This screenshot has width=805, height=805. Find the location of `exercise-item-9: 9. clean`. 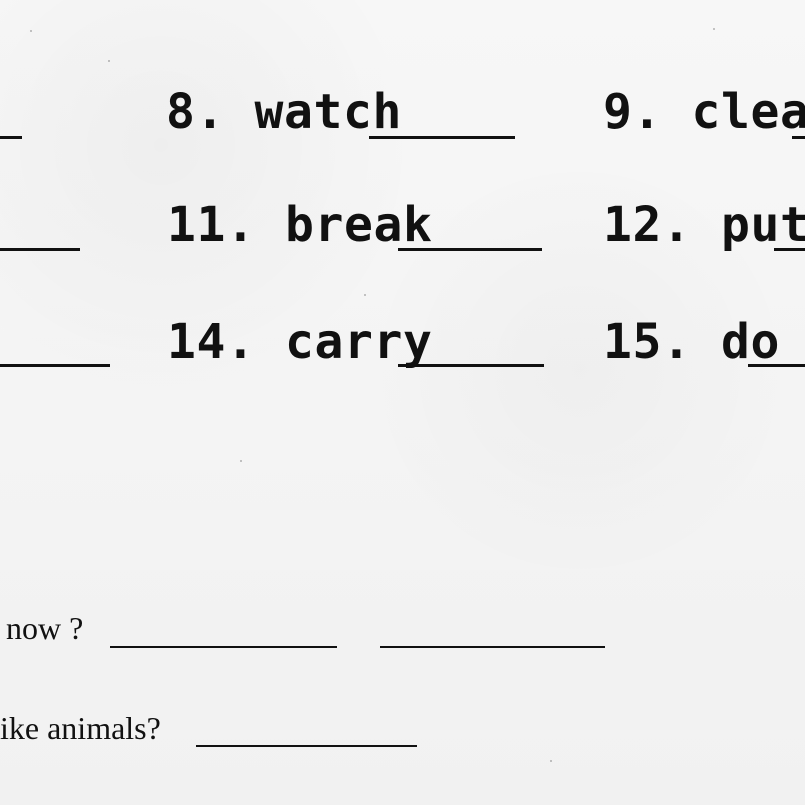

exercise-item-9: 9. clean is located at coordinates (704, 112).